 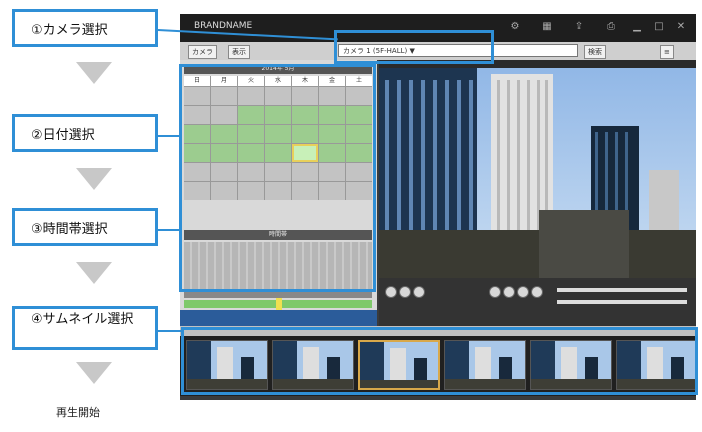 I want to click on step-camera-select-label: ①カメラ選択, so click(x=69, y=30).